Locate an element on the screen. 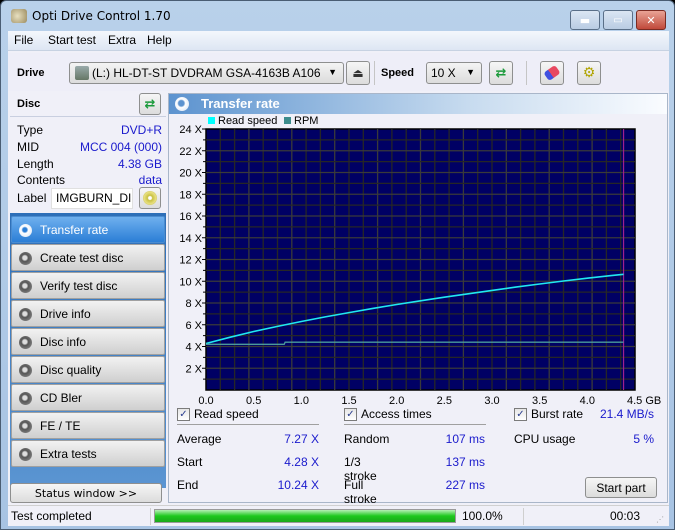 This screenshot has height=530, width=675. minimize-icon: ▬ is located at coordinates (585, 20).